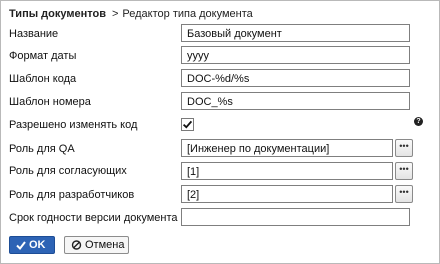  Describe the element at coordinates (76, 247) in the screenshot. I see `cancel-circle-icon` at that location.